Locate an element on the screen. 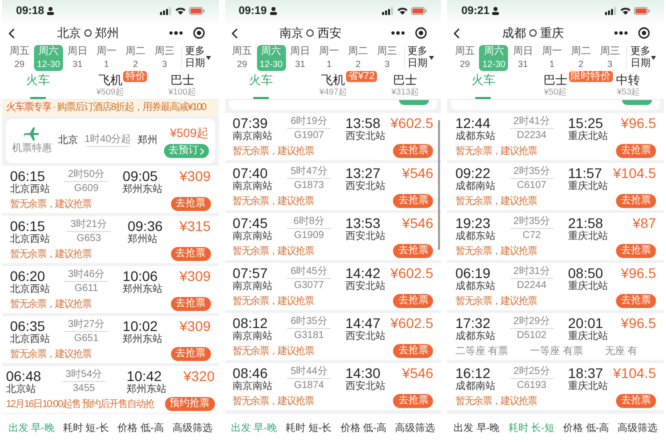 This screenshot has width=666, height=442. origin-city: 北京 is located at coordinates (68, 33).